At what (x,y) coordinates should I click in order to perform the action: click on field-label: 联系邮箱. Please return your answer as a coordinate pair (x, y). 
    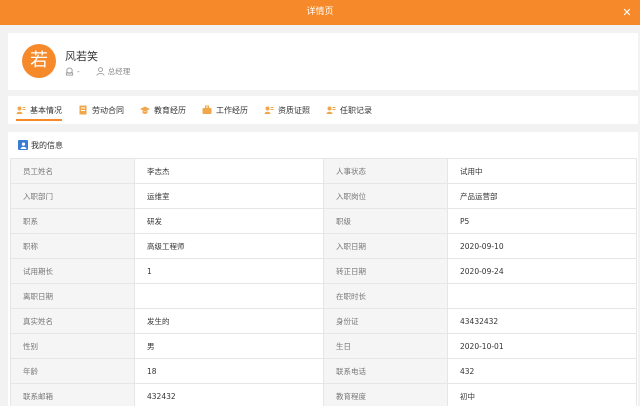
    Looking at the image, I should click on (72, 394).